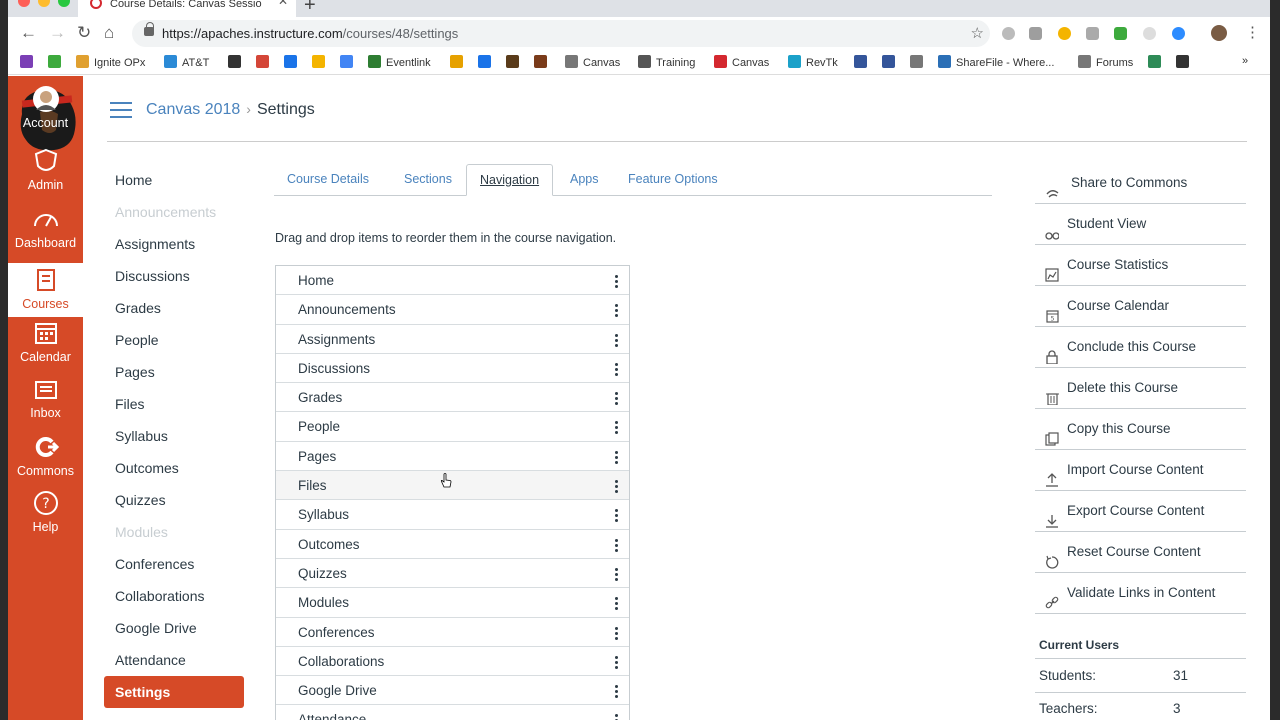 This screenshot has height=720, width=1280. Describe the element at coordinates (174, 630) in the screenshot. I see `course-nav-google-drive: Google Drive` at that location.